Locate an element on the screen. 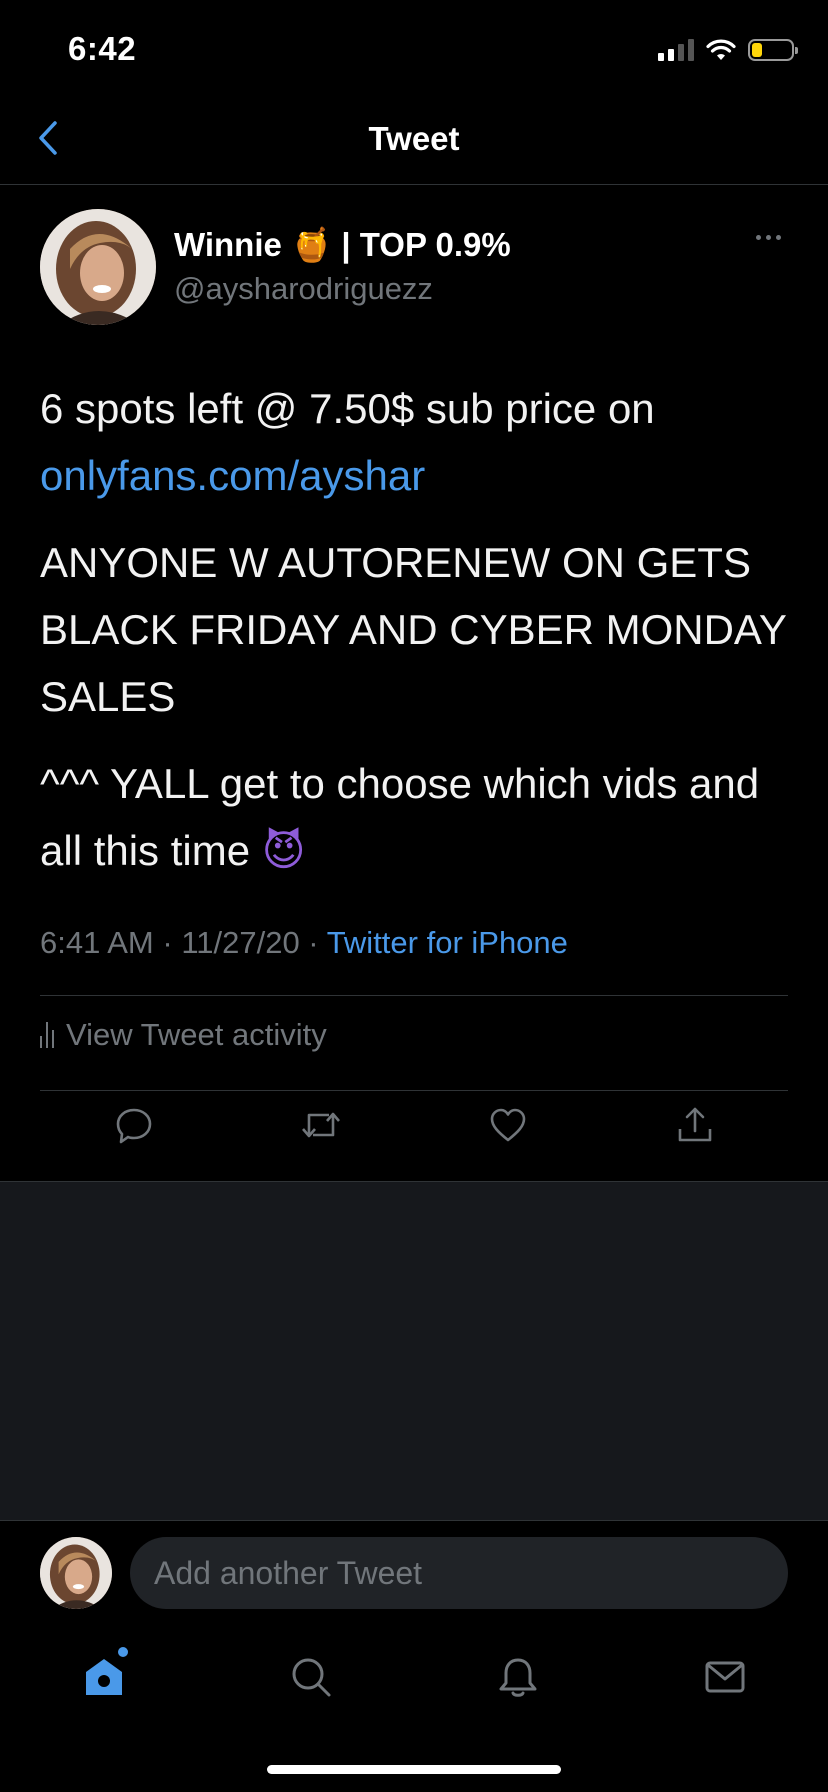 This screenshot has height=1792, width=828. tab-home is located at coordinates (104, 1677).